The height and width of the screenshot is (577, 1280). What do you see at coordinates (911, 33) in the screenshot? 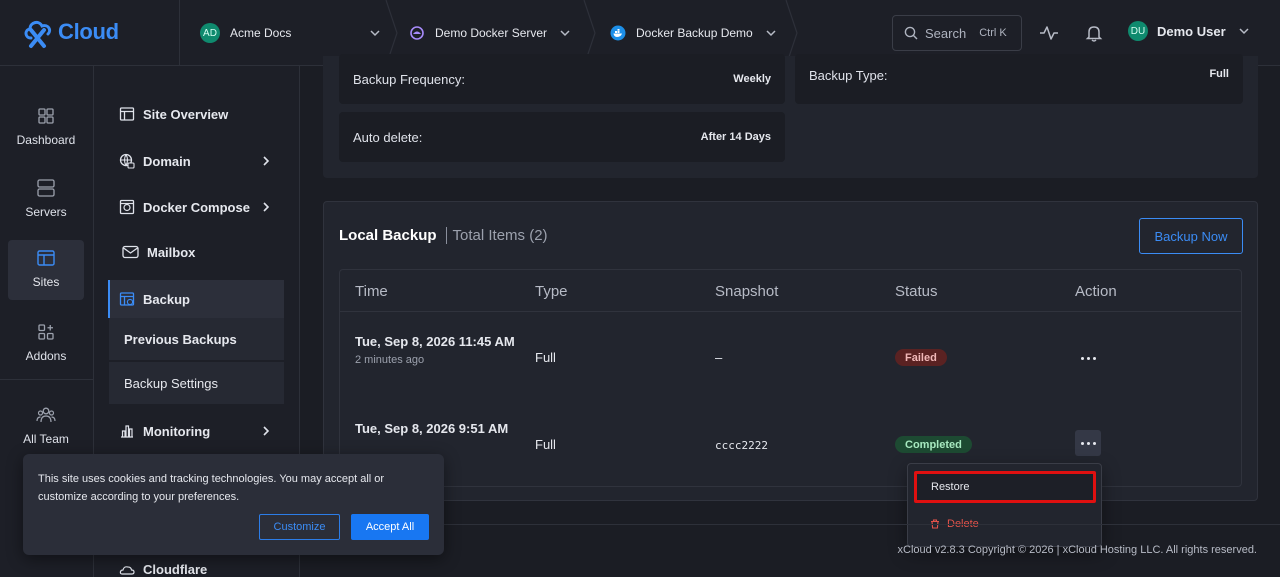
I see `search-icon` at bounding box center [911, 33].